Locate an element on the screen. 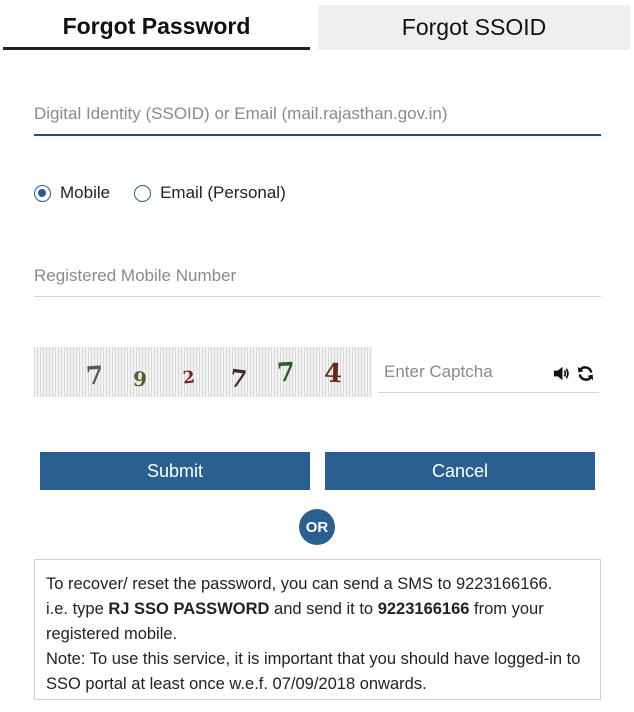 The image size is (634, 712). radio-mobile-indicator is located at coordinates (42, 193).